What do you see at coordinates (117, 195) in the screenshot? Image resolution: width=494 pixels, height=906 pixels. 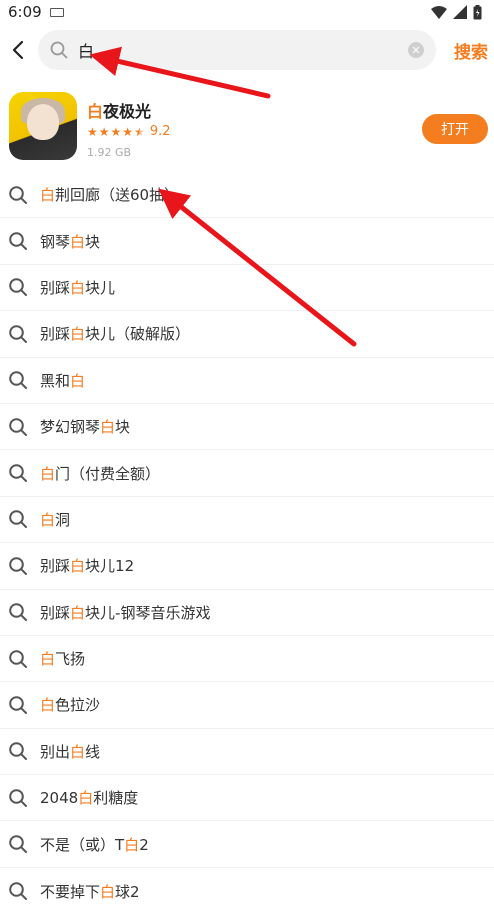 I see `suggestion-post: 荆回廊（送60抽）` at bounding box center [117, 195].